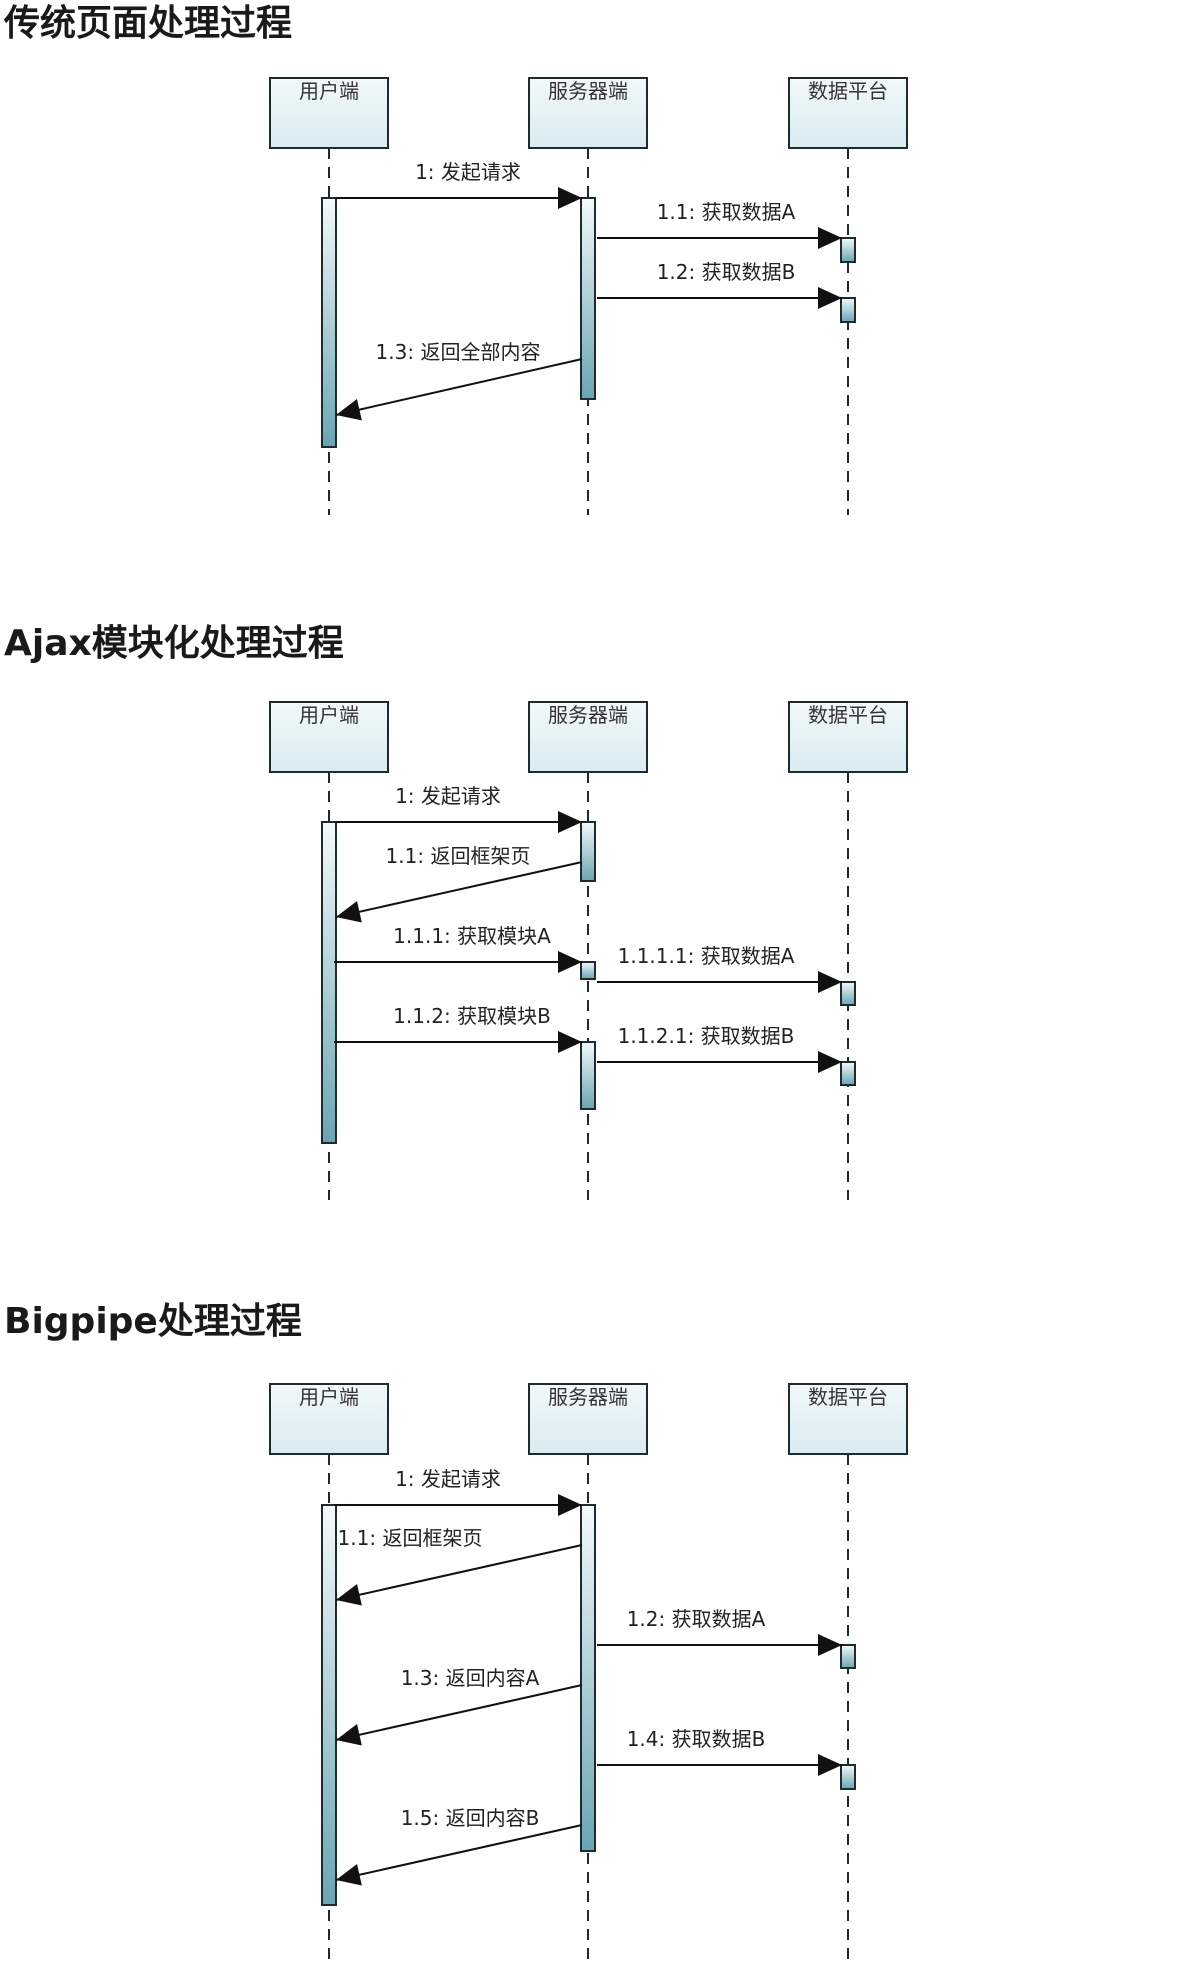 Image resolution: width=1192 pixels, height=1962 pixels. What do you see at coordinates (726, 272) in the screenshot?
I see `message-label: 1.2: 获取数据B` at bounding box center [726, 272].